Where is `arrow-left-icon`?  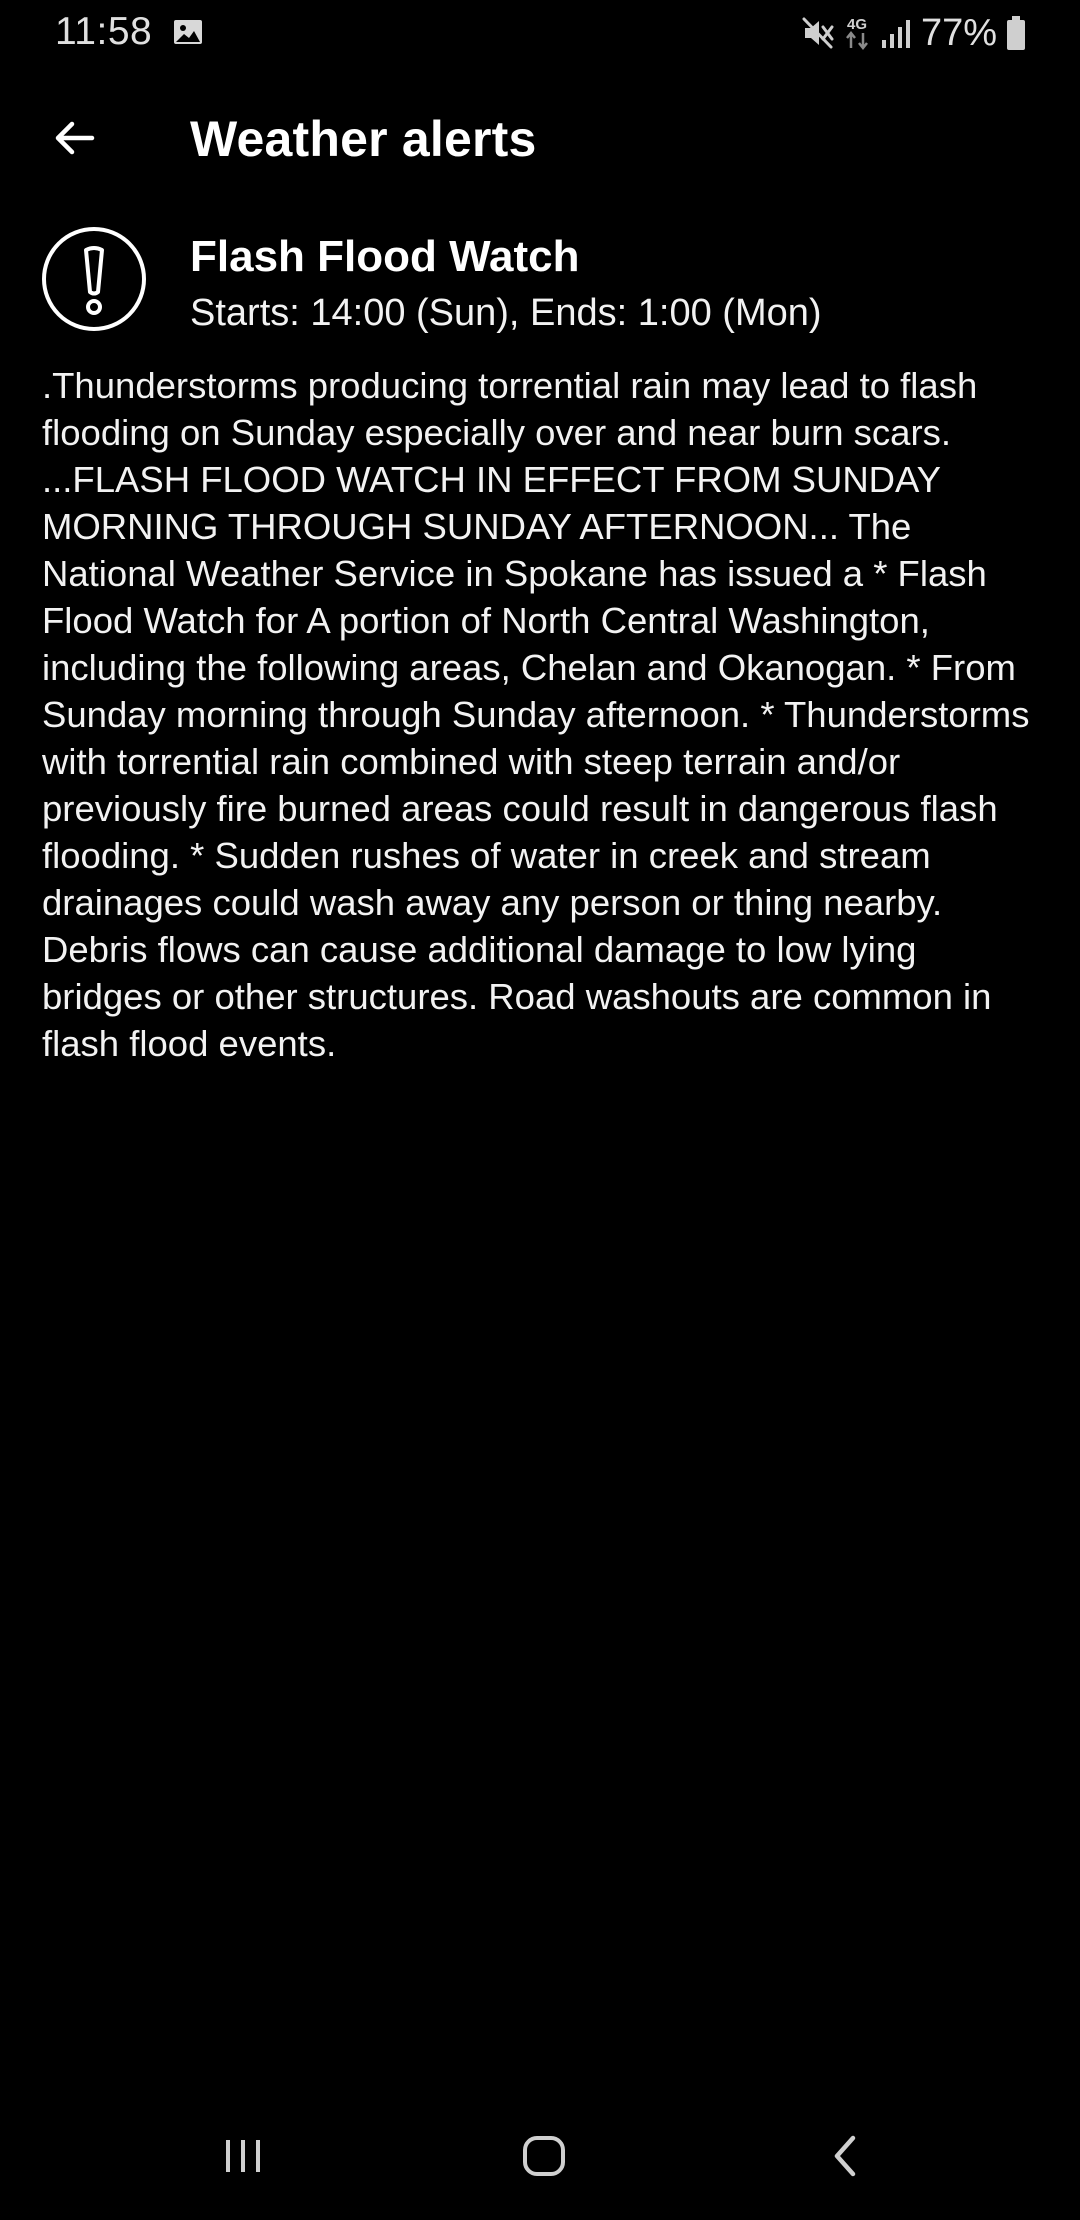 arrow-left-icon is located at coordinates (75, 138).